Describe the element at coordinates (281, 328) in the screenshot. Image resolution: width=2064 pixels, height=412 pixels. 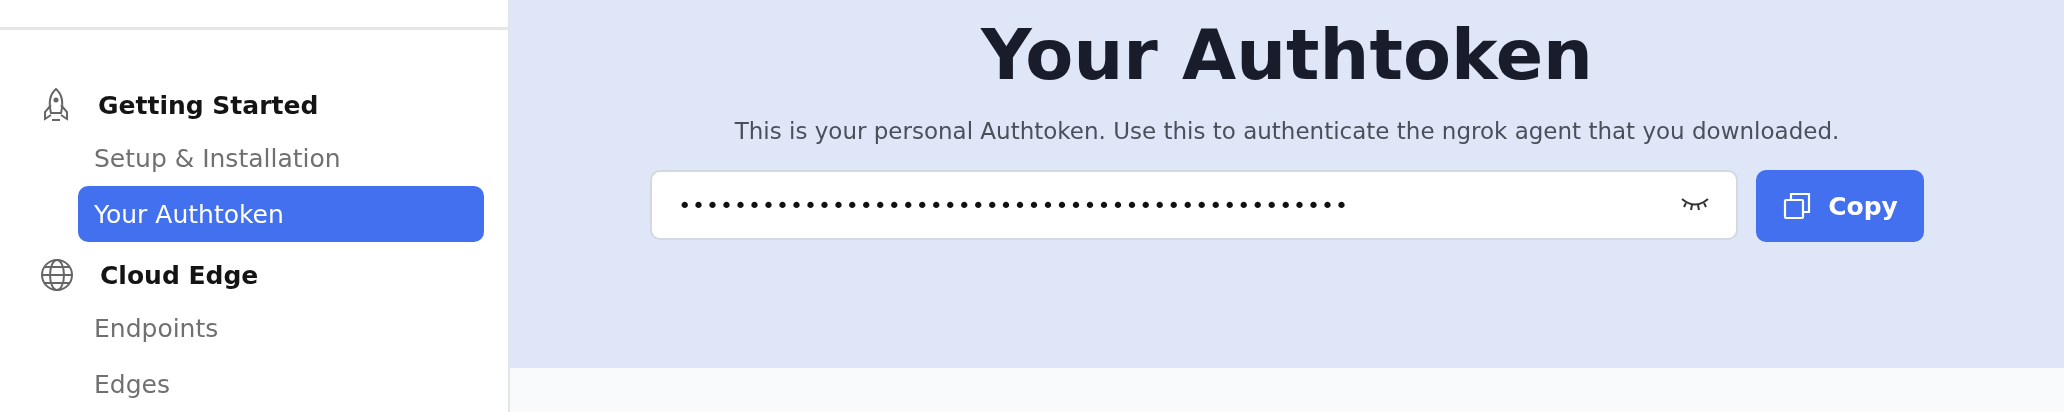
I see `sidebar-item: Endpoints` at that location.